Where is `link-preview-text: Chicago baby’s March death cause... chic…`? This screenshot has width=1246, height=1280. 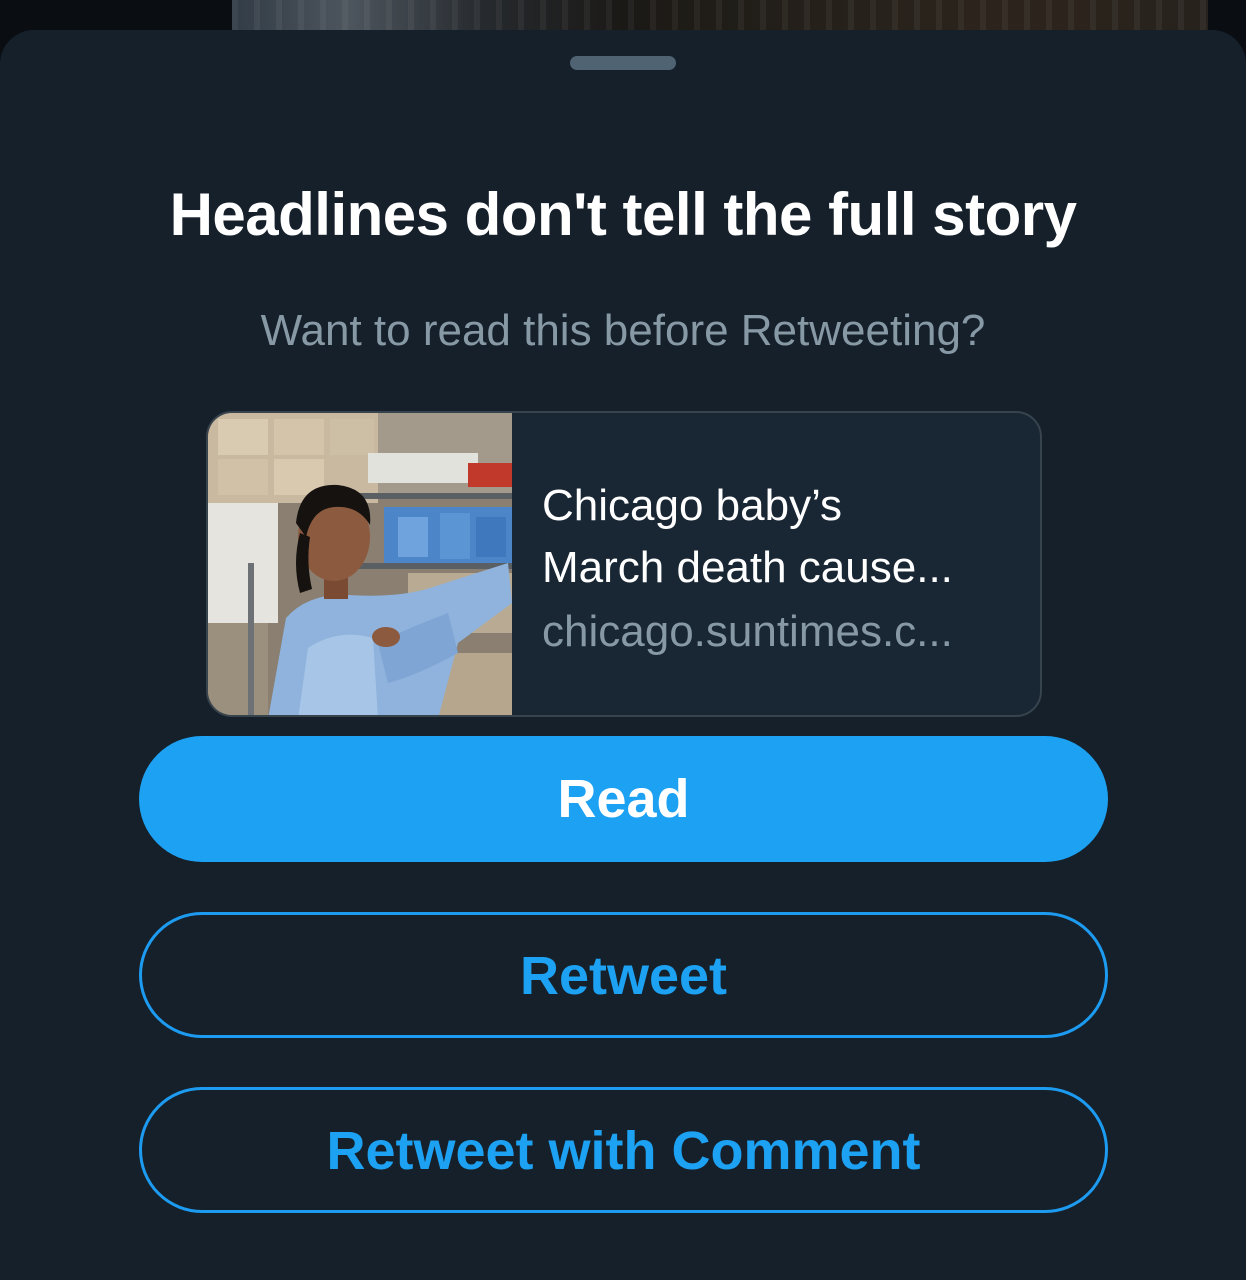 link-preview-text: Chicago baby’s March death cause... chic… is located at coordinates (777, 569).